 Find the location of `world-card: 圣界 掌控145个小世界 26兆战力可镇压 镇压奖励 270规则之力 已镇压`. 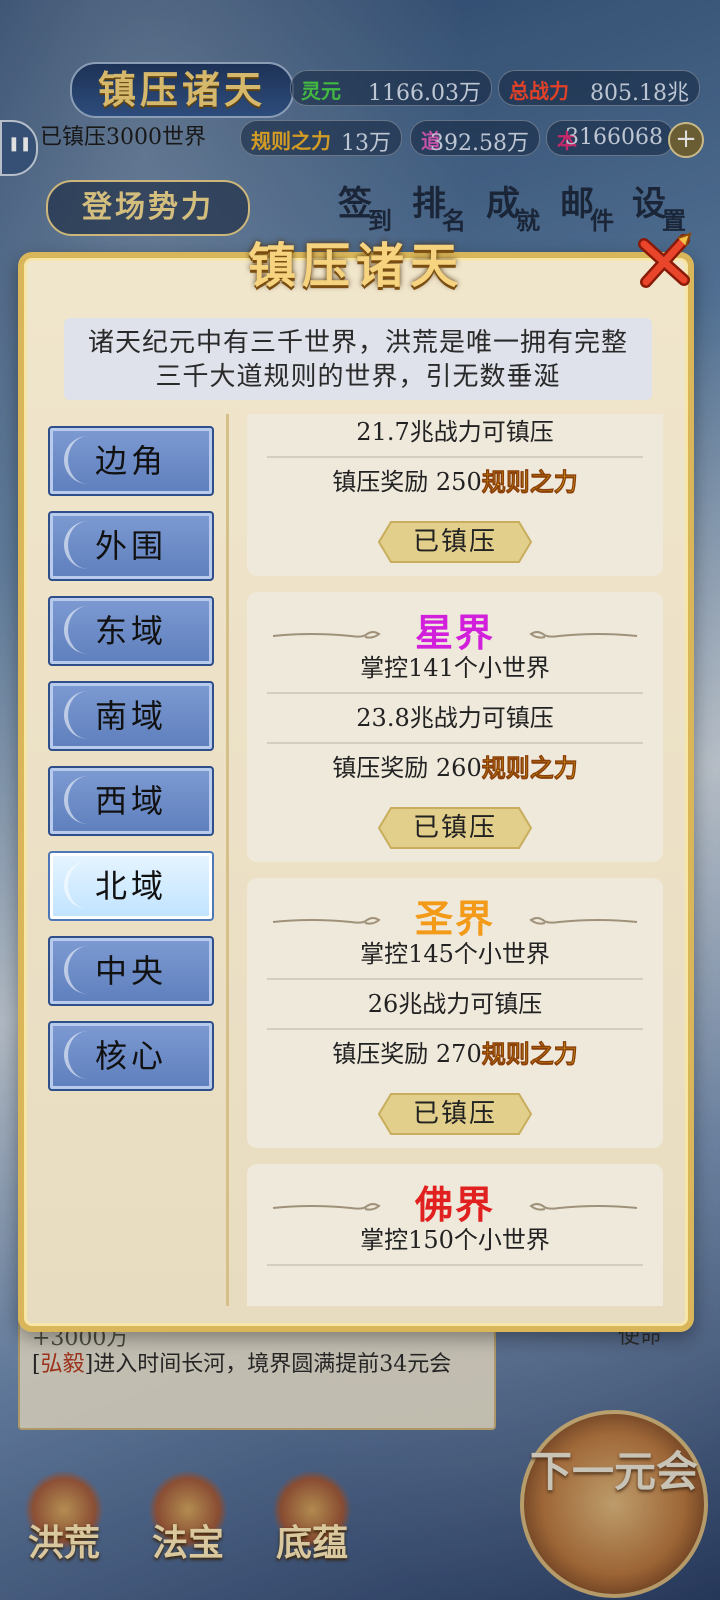

world-card: 圣界 掌控145个小世界 26兆战力可镇压 镇压奖励 270规则之力 已镇压 is located at coordinates (455, 1013).